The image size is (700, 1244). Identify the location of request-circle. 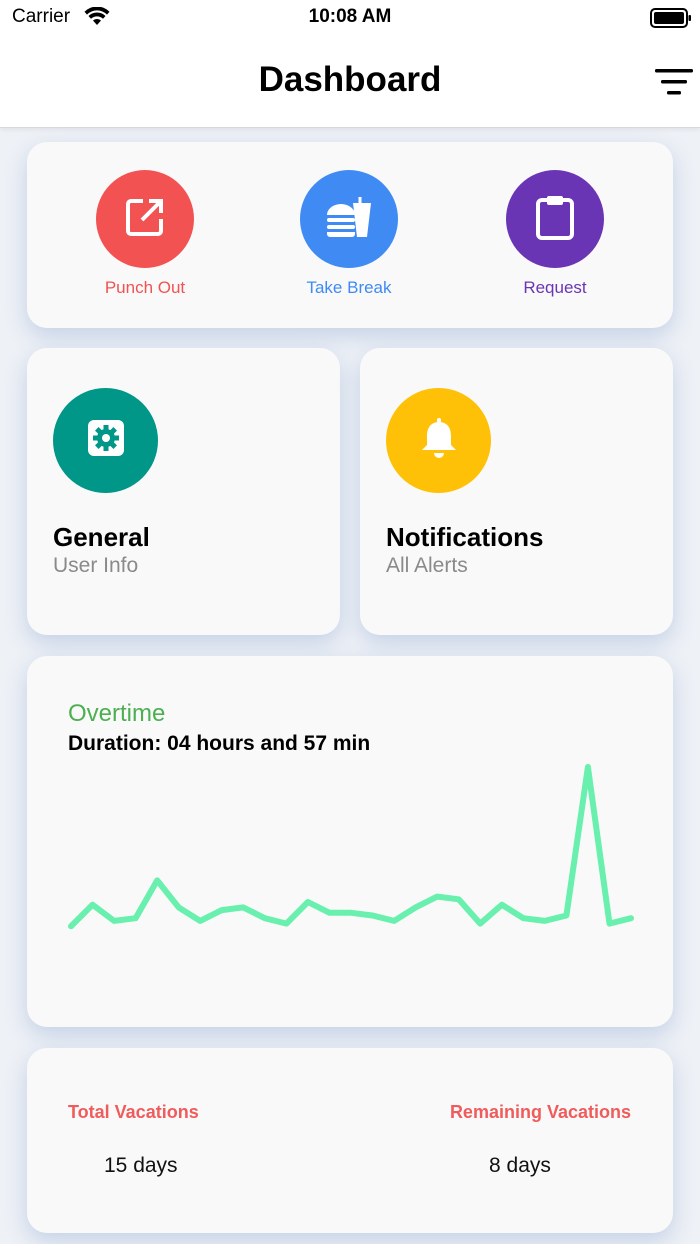
(555, 219).